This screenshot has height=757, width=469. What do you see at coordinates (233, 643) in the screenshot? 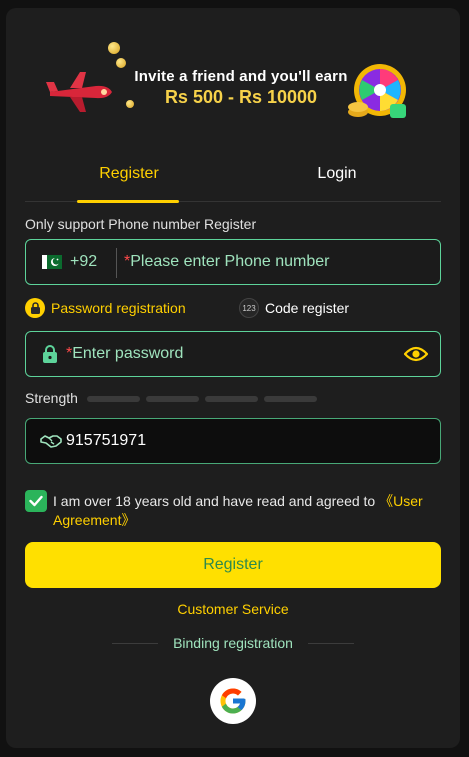
I see `binding-registration-label: Binding registration` at bounding box center [233, 643].